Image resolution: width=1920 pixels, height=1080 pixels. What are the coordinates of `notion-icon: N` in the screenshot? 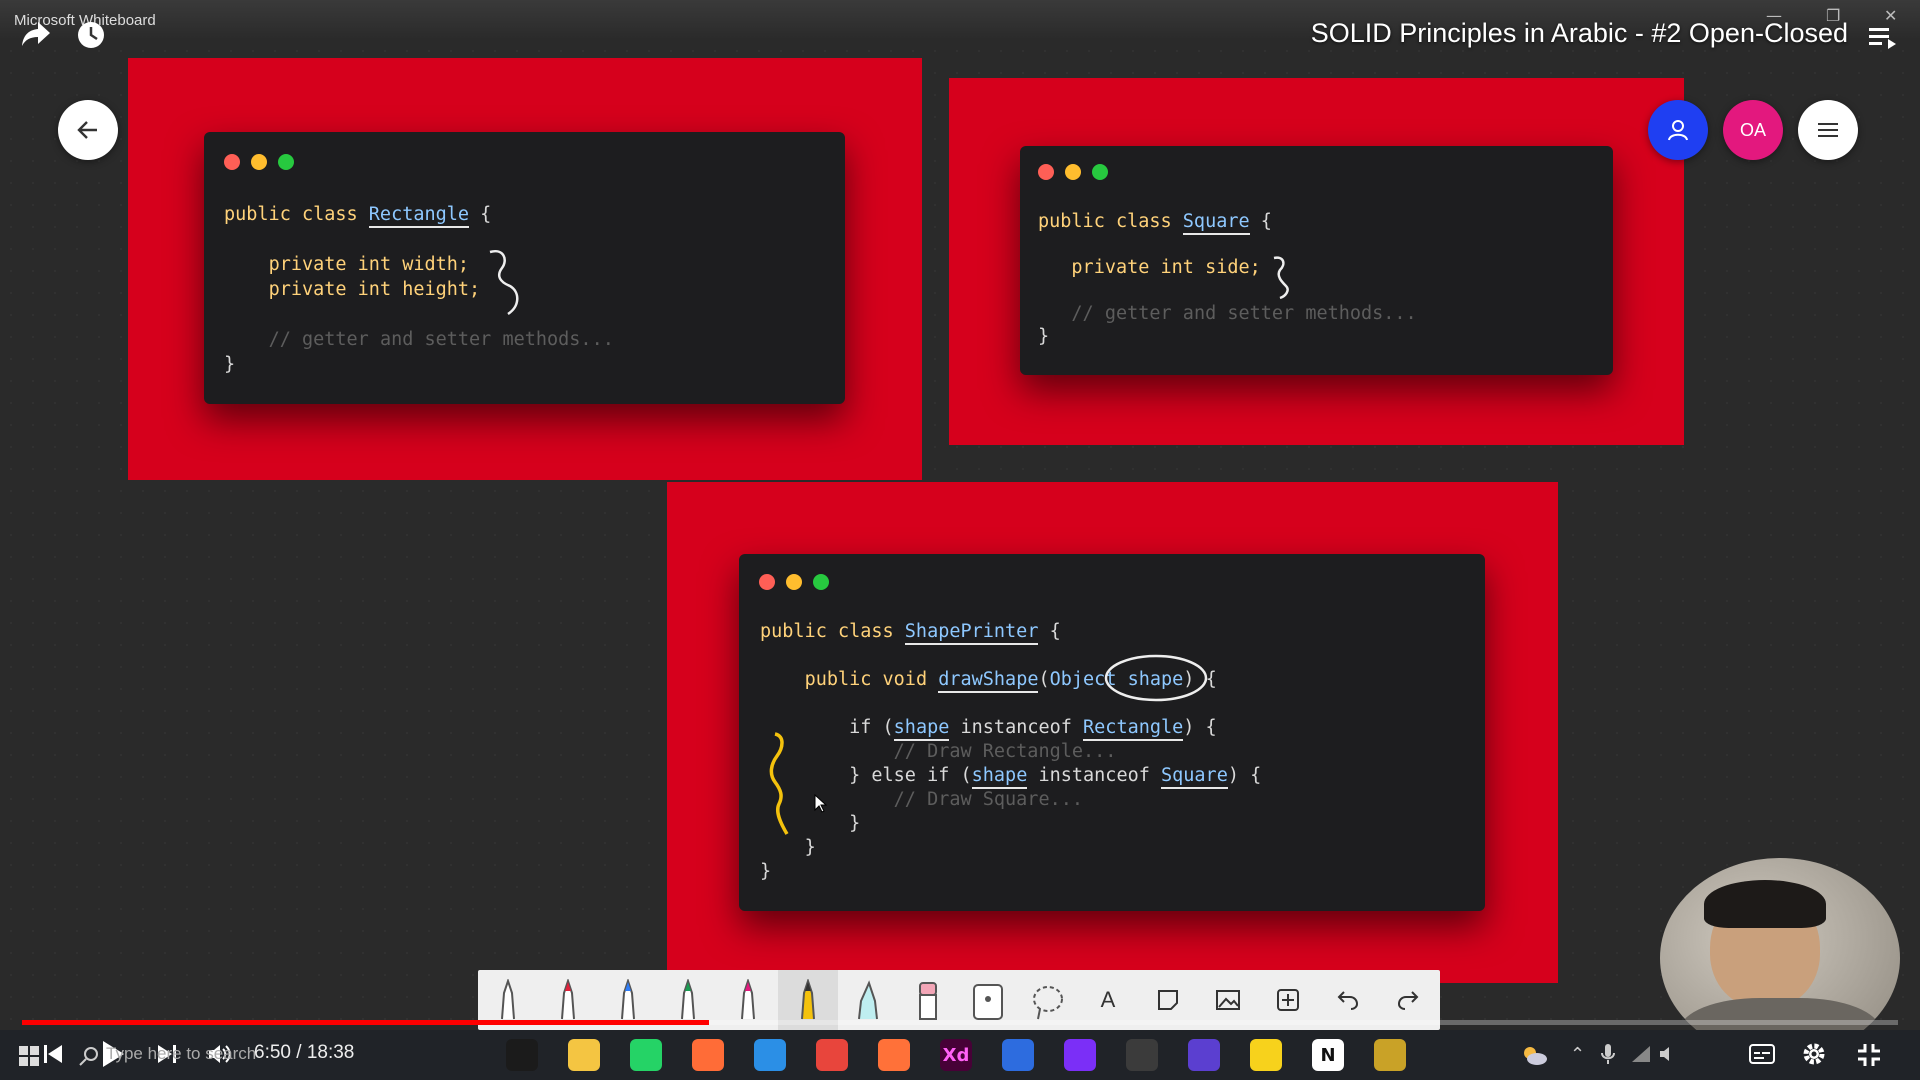 It's located at (1328, 1055).